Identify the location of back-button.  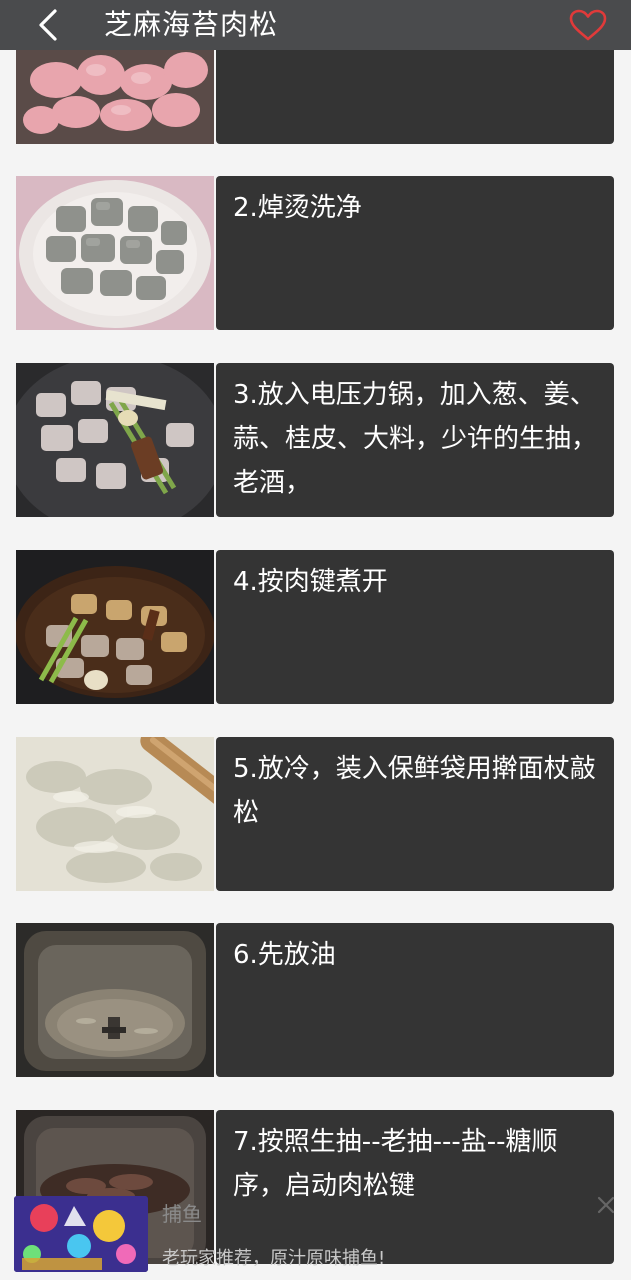
(48, 25).